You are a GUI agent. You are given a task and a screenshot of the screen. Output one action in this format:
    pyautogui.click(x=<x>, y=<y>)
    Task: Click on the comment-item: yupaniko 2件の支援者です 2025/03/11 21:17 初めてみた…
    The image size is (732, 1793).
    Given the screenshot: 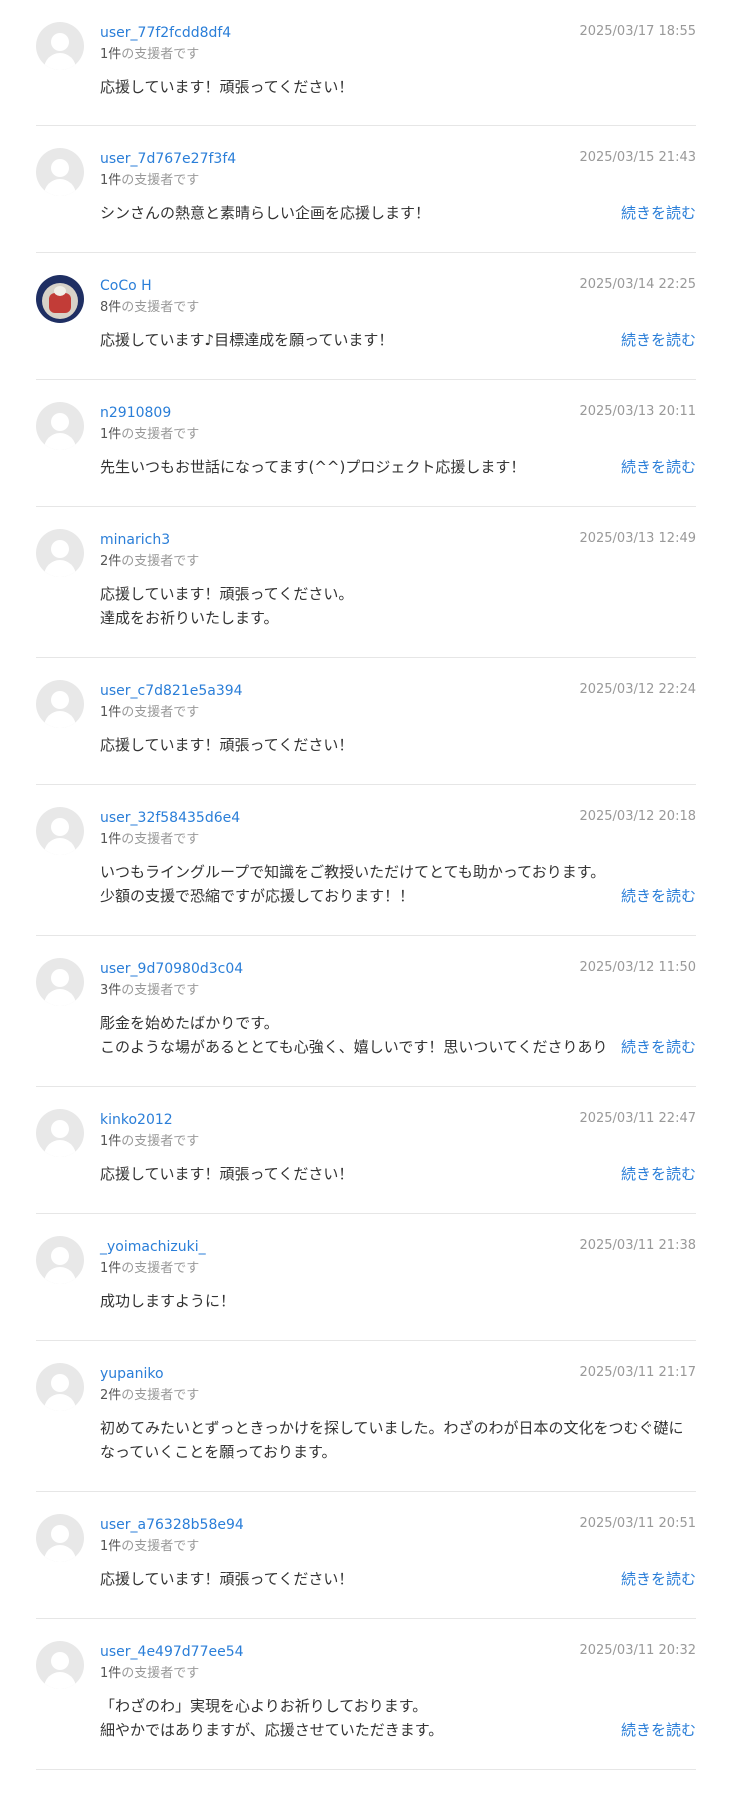 What is the action you would take?
    pyautogui.click(x=366, y=1416)
    